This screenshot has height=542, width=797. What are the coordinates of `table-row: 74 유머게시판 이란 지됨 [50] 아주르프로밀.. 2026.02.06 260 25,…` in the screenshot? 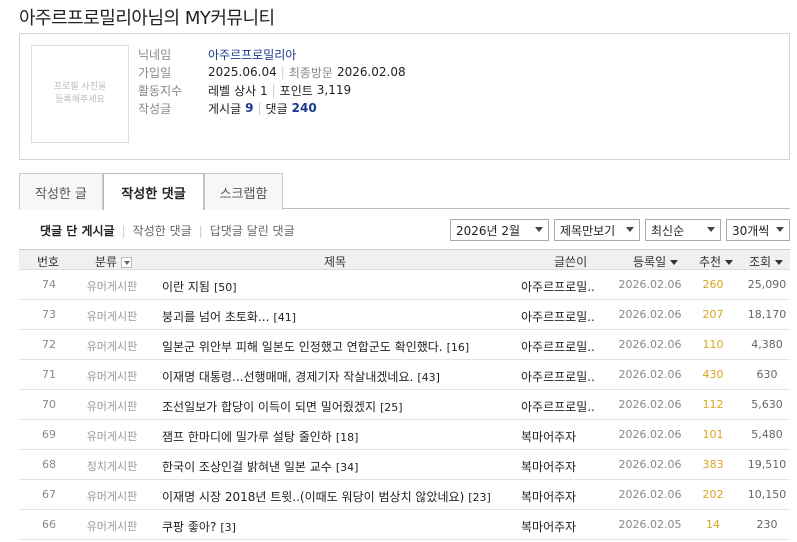 It's located at (404, 285).